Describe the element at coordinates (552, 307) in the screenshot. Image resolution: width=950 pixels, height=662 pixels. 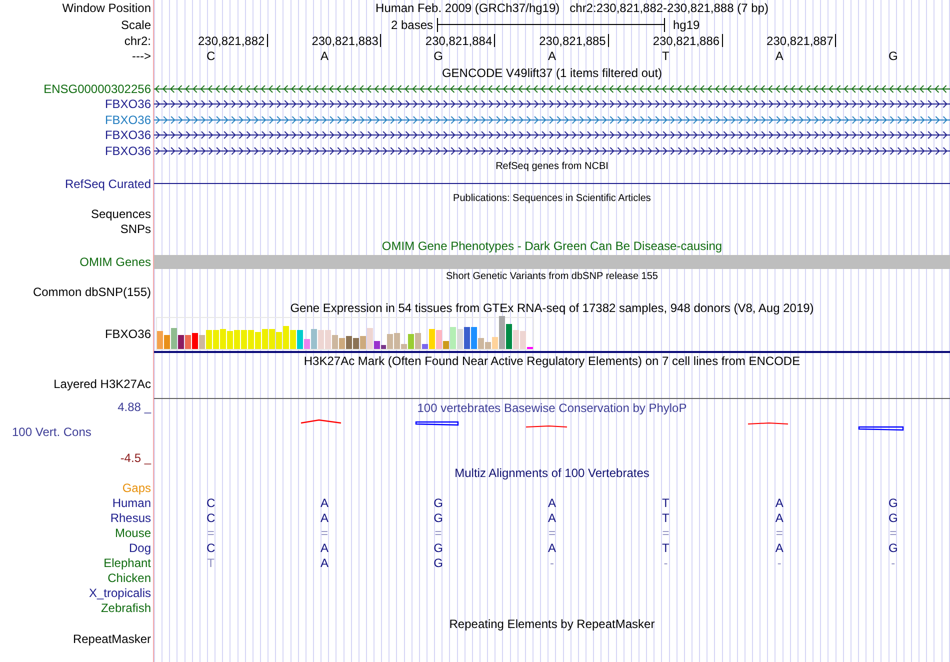
I see `track-title: Gene Expression in 54 tissues from GTEx RNA-seq of 17382 samples, 948 donors (V8, Aug 2019)` at that location.